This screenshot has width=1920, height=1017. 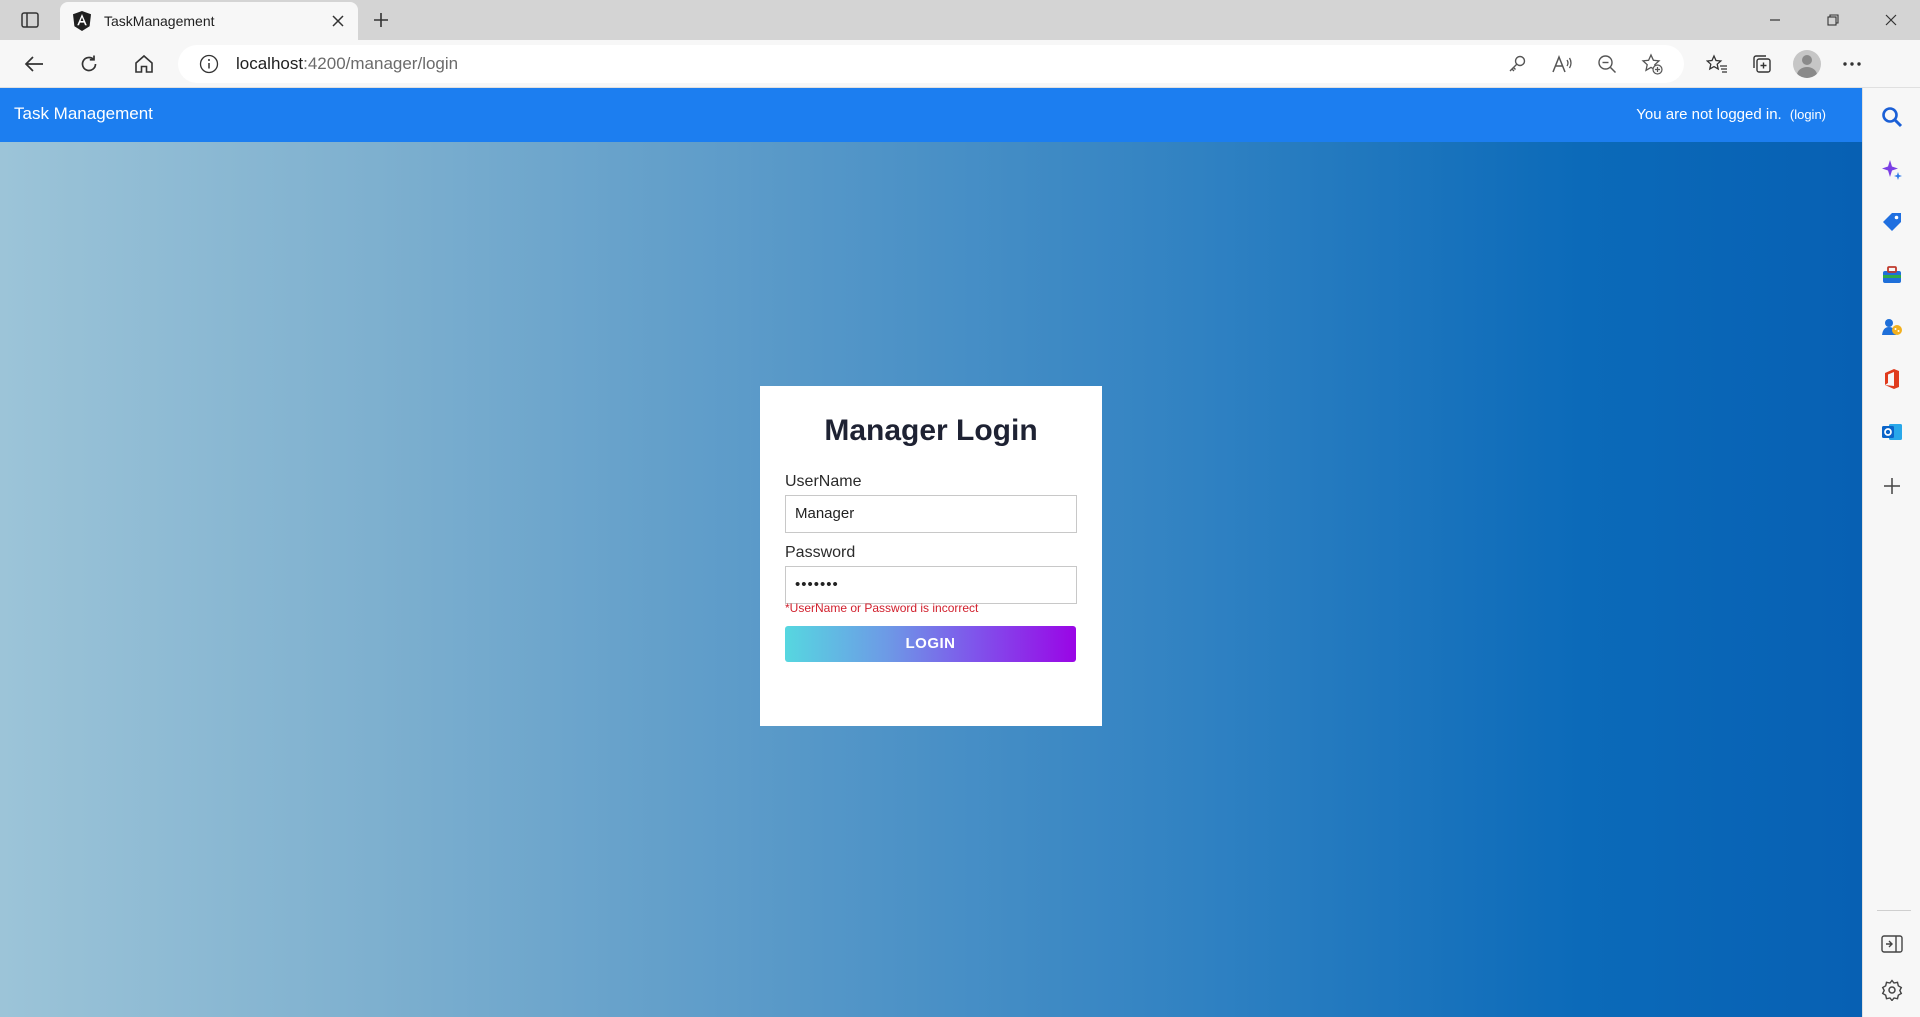 I want to click on plus-icon, so click(x=381, y=20).